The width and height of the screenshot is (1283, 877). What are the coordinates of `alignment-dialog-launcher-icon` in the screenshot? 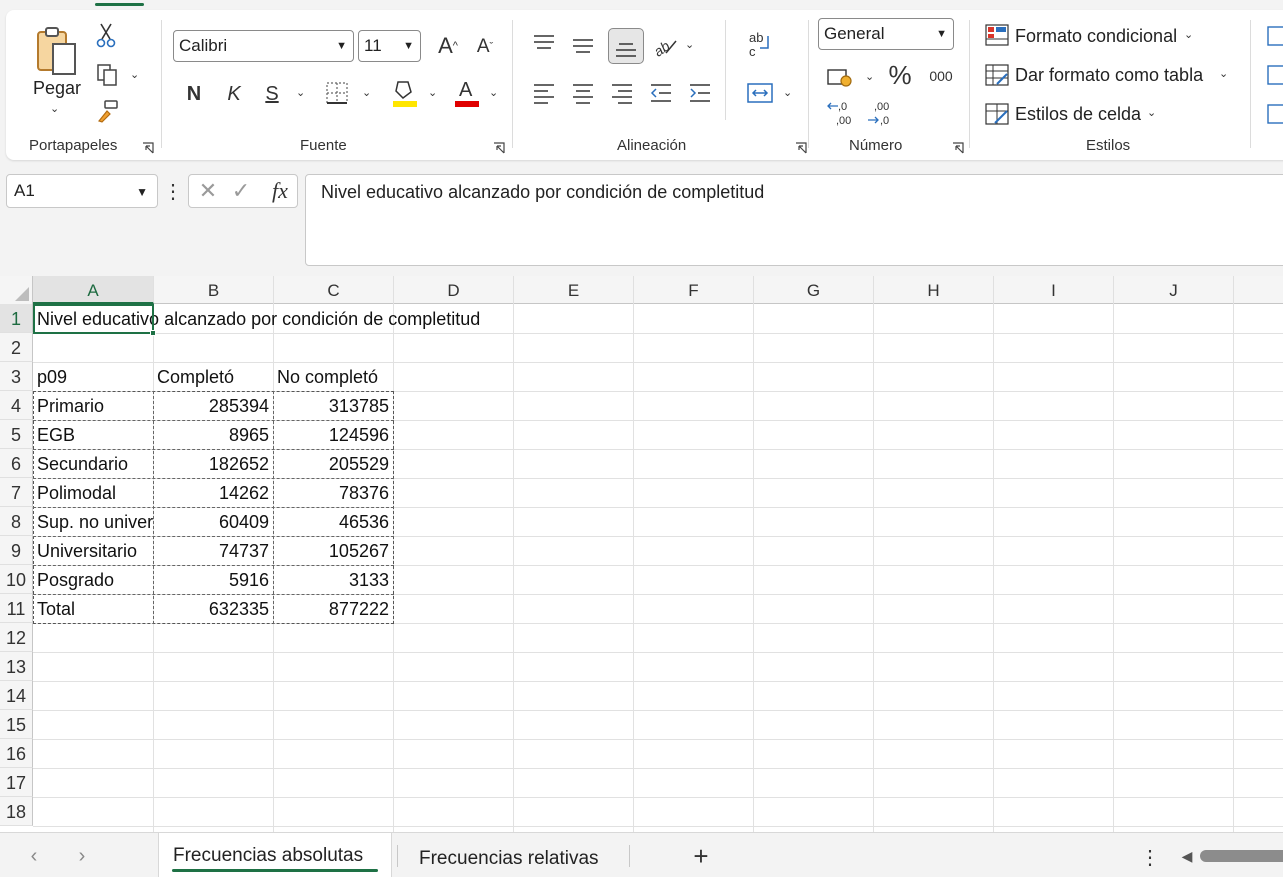 It's located at (801, 147).